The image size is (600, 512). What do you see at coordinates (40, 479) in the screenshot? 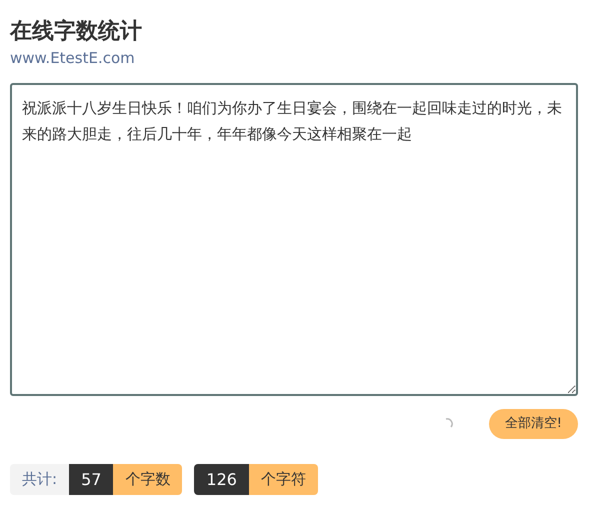
I see `total-label: 共计:` at bounding box center [40, 479].